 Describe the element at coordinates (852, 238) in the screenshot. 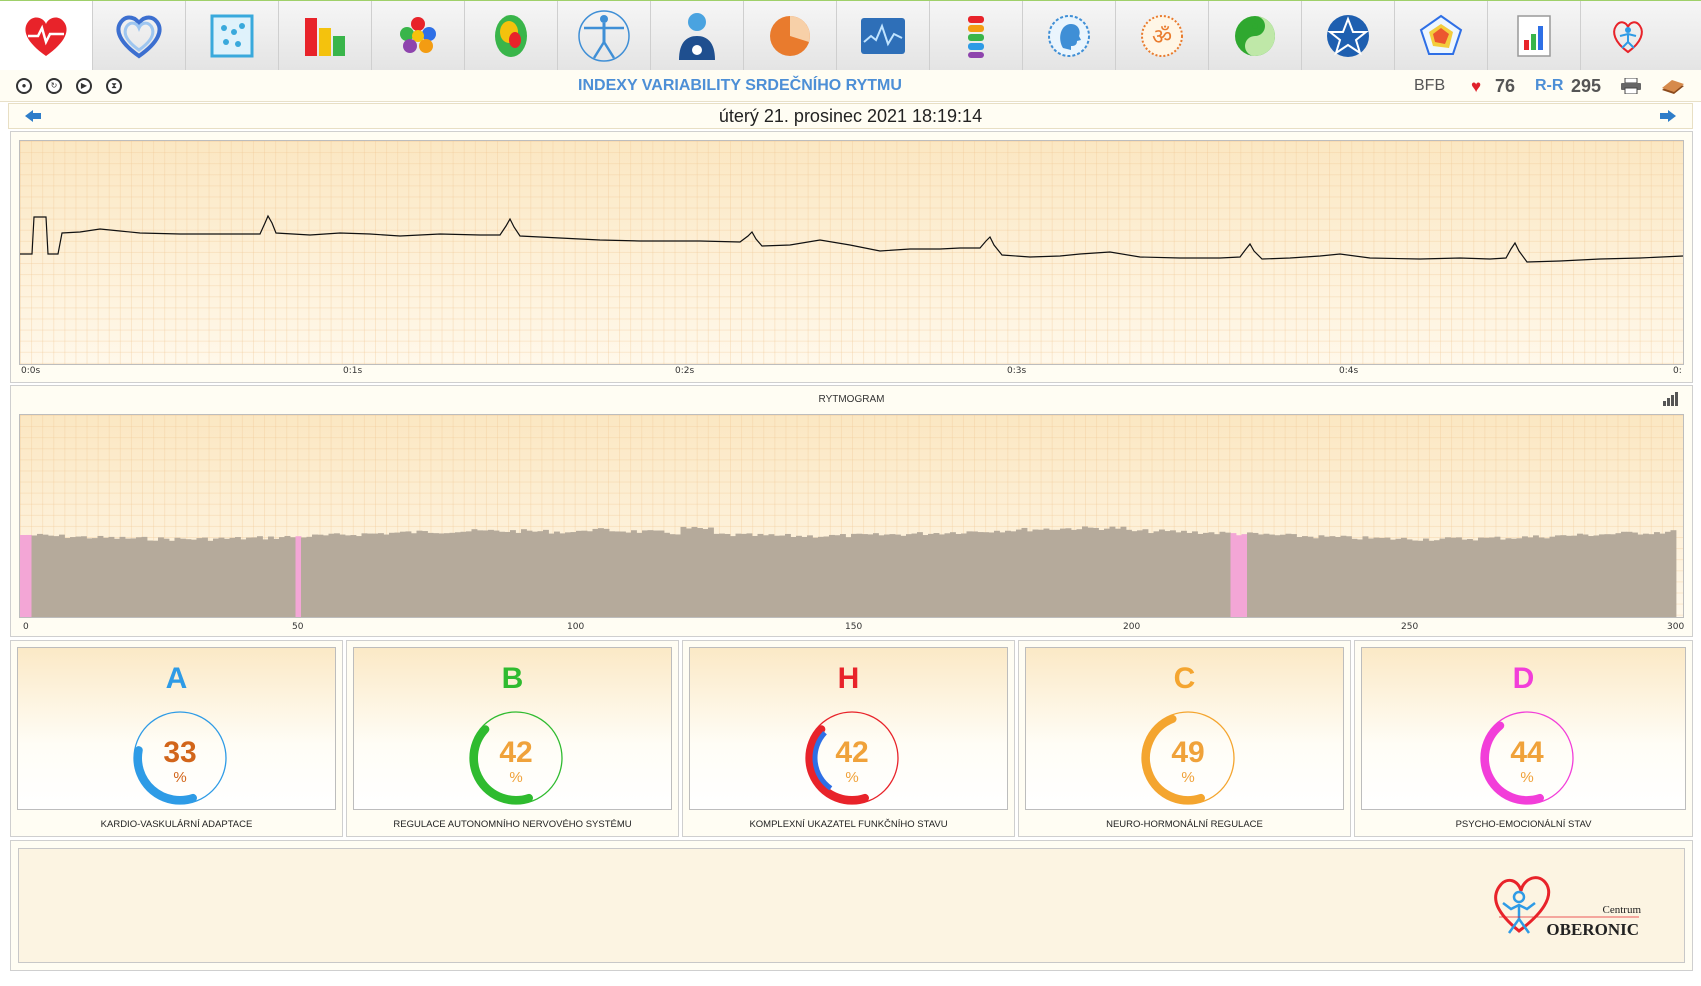

I see `ecg-trace-svg` at that location.